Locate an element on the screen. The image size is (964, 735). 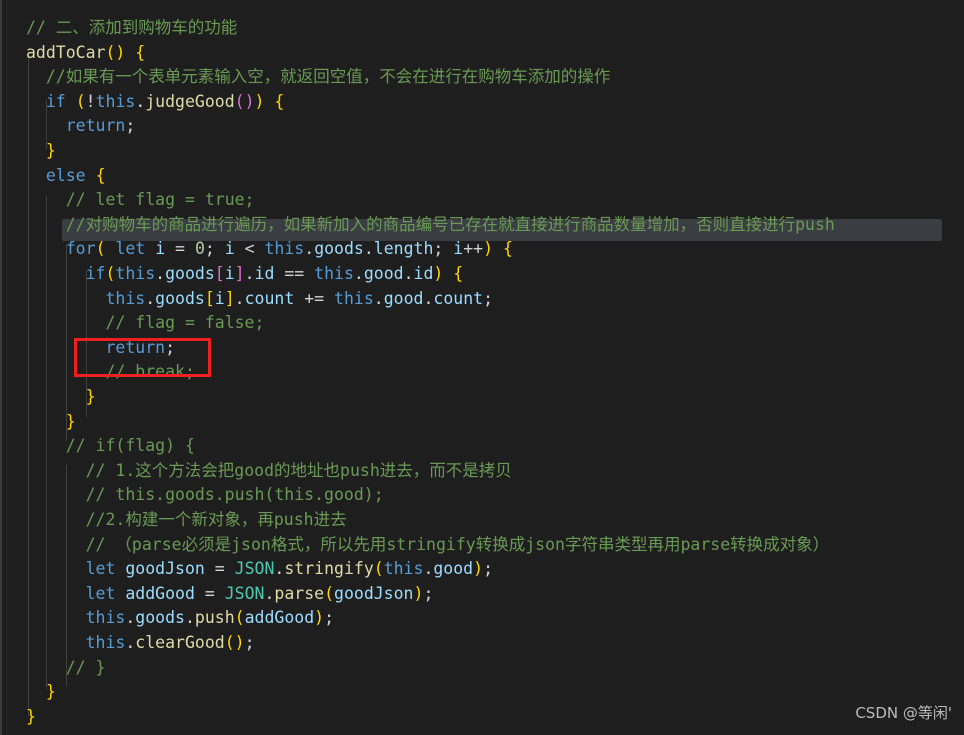
code-line: //如果有一个表单元素输入空，就返回空值，不会在进行在购物车添加的操作 is located at coordinates (482, 77).